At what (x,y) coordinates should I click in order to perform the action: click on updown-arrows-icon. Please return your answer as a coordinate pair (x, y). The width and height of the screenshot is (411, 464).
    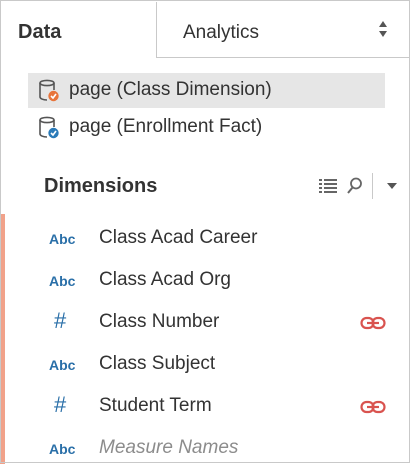
    Looking at the image, I should click on (383, 29).